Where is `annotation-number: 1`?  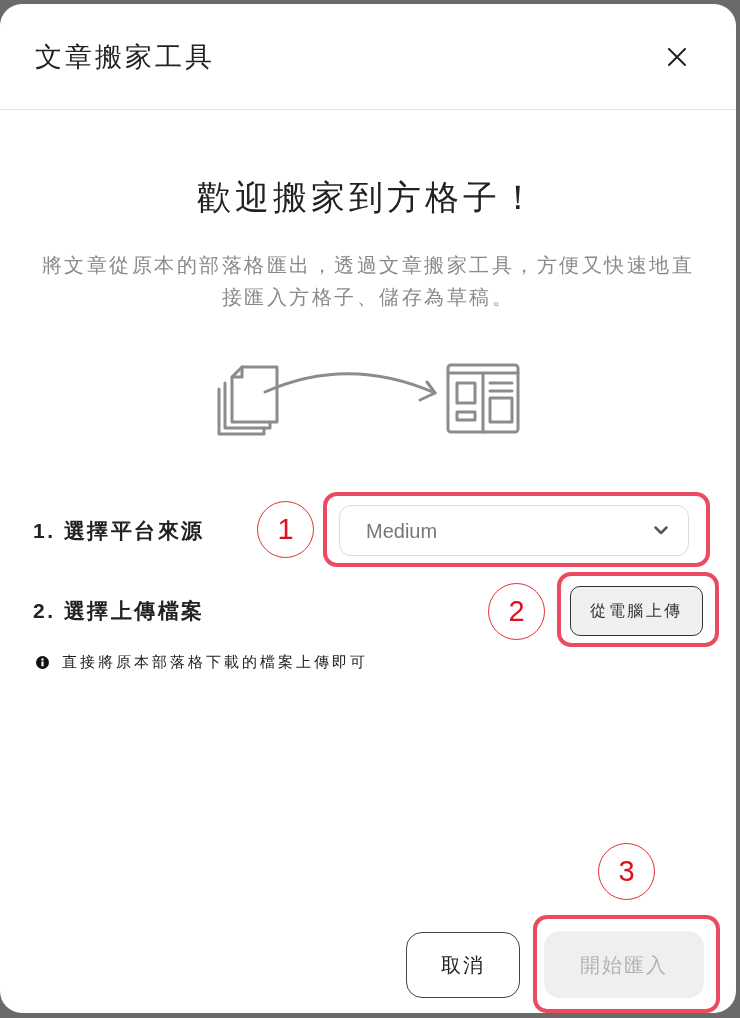
annotation-number: 1 is located at coordinates (285, 529).